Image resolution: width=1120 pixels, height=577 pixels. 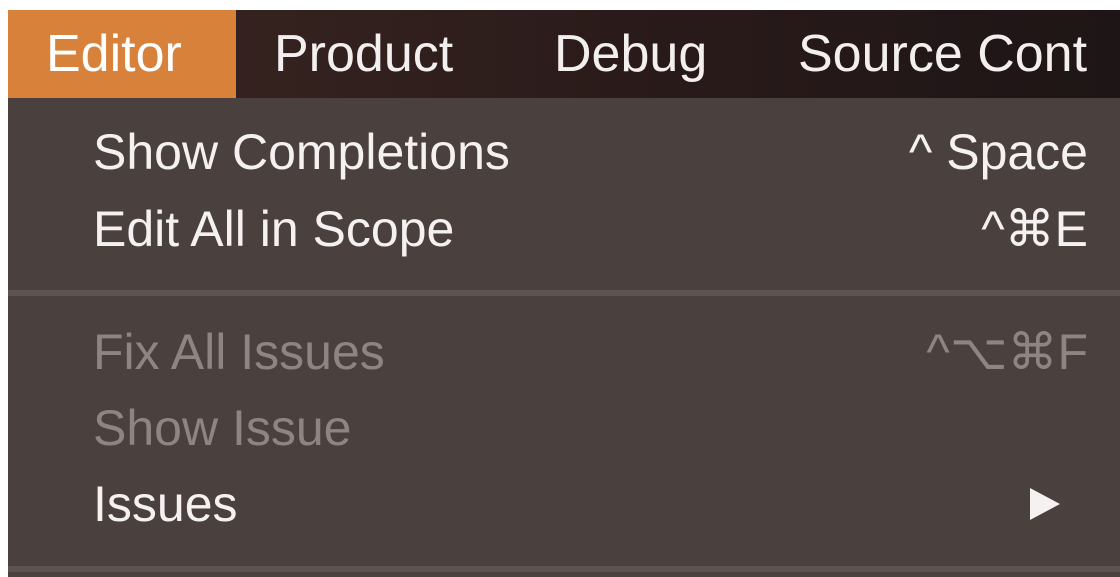 What do you see at coordinates (239, 352) in the screenshot?
I see `menu-item-label: Fix All Issues` at bounding box center [239, 352].